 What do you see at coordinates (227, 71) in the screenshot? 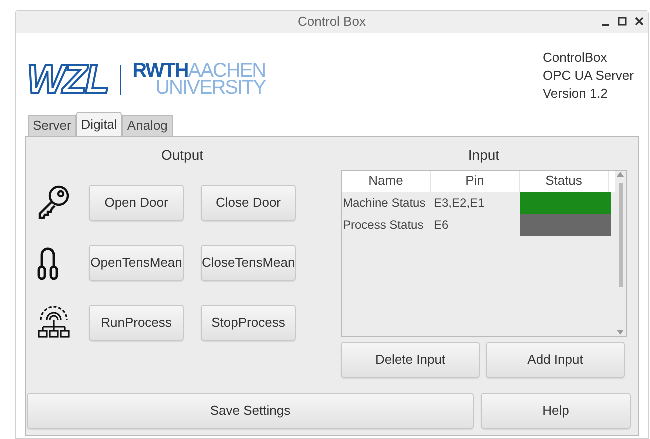
I see `logo-text: AACHEN` at bounding box center [227, 71].